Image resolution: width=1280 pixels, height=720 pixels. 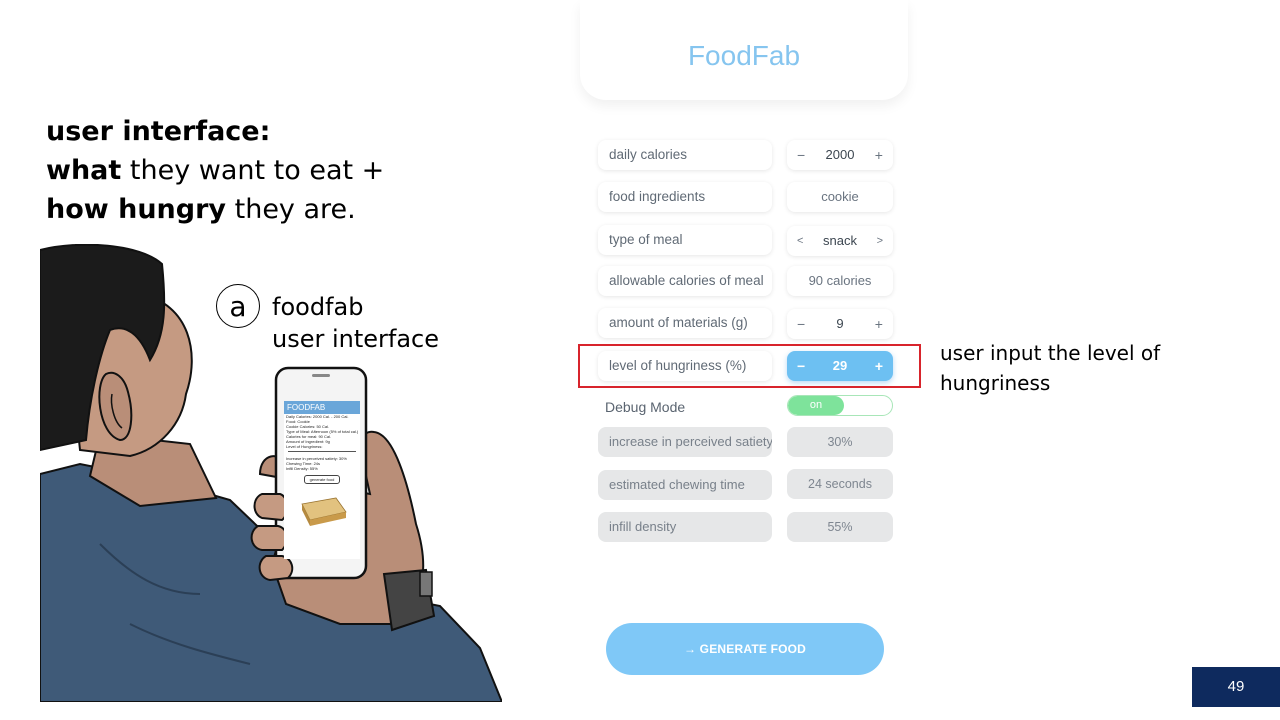 I want to click on annotation-line-2: hungriness, so click(x=995, y=383).